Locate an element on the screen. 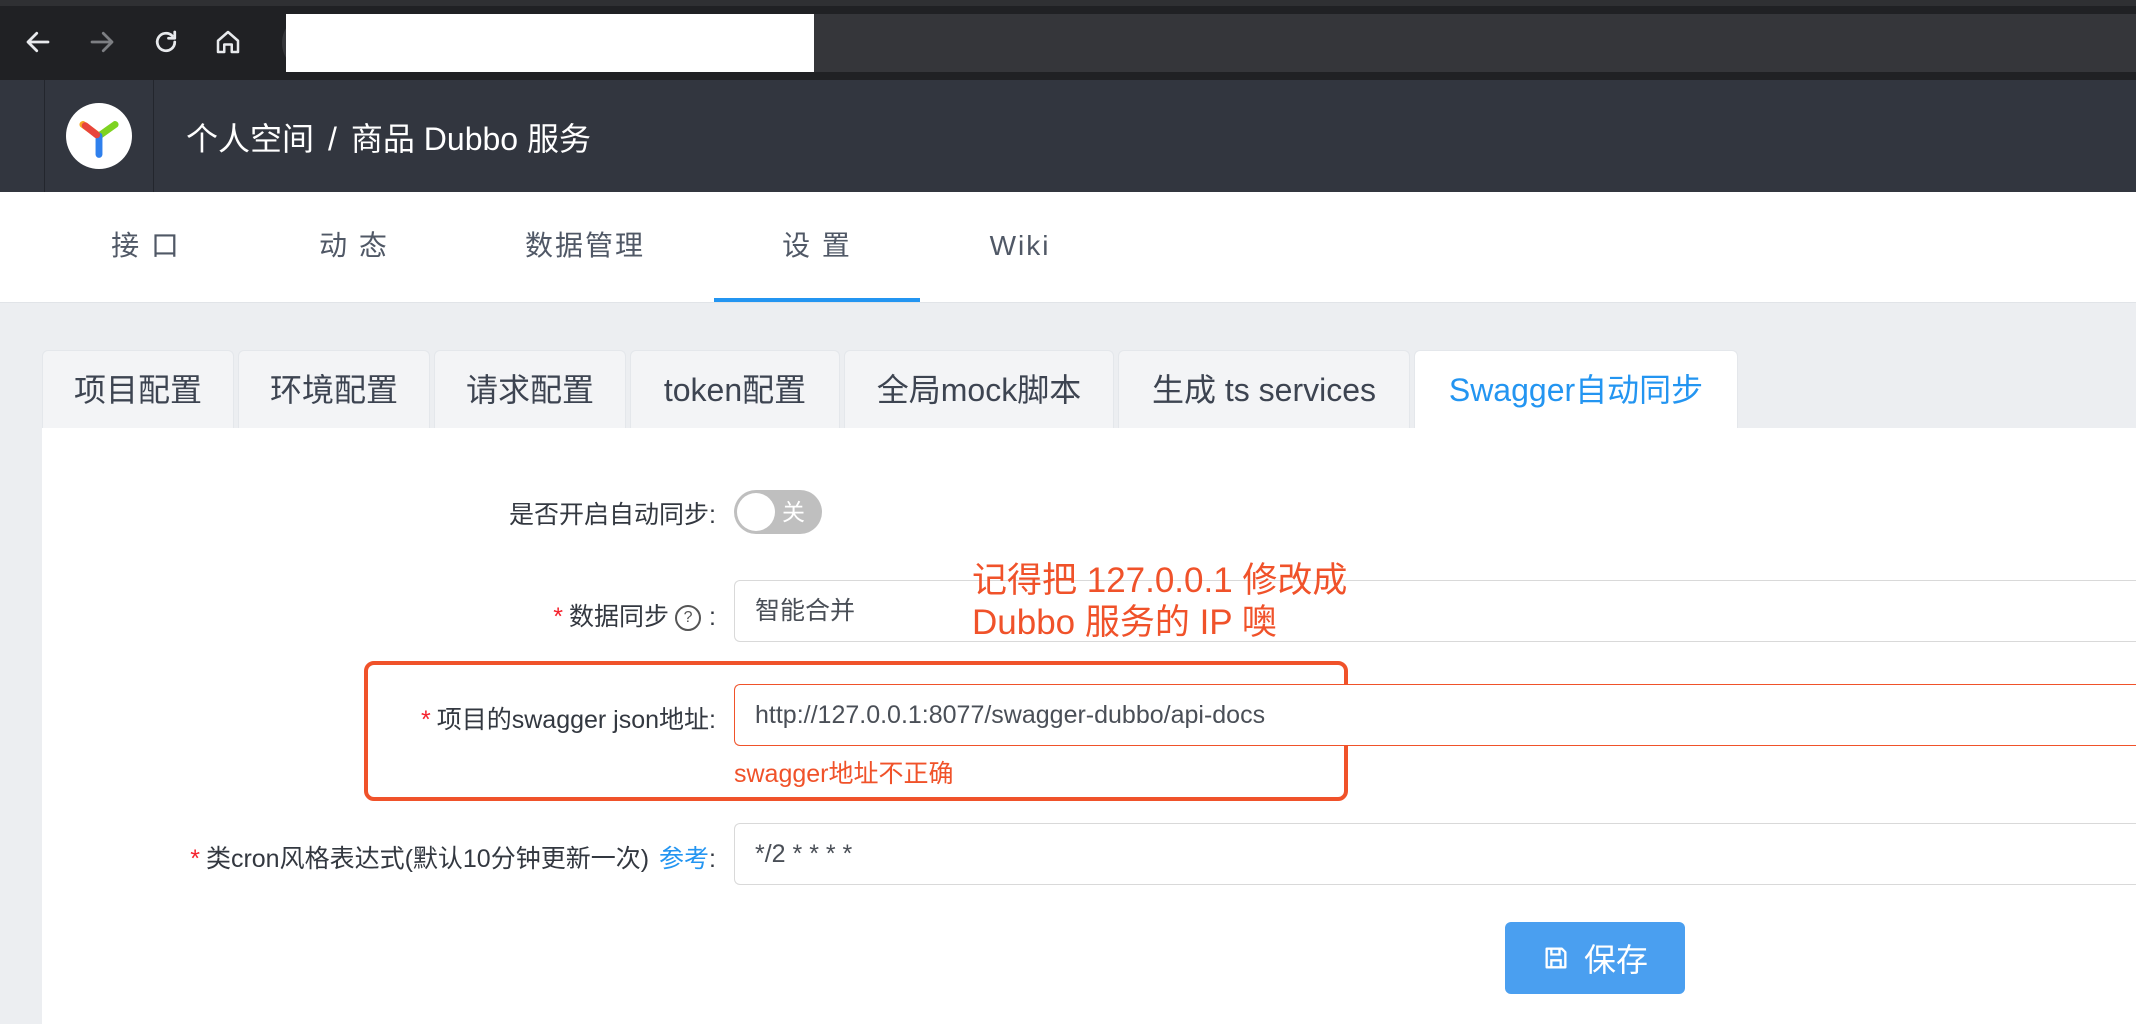  auto-sync-switch: 关 is located at coordinates (778, 512).